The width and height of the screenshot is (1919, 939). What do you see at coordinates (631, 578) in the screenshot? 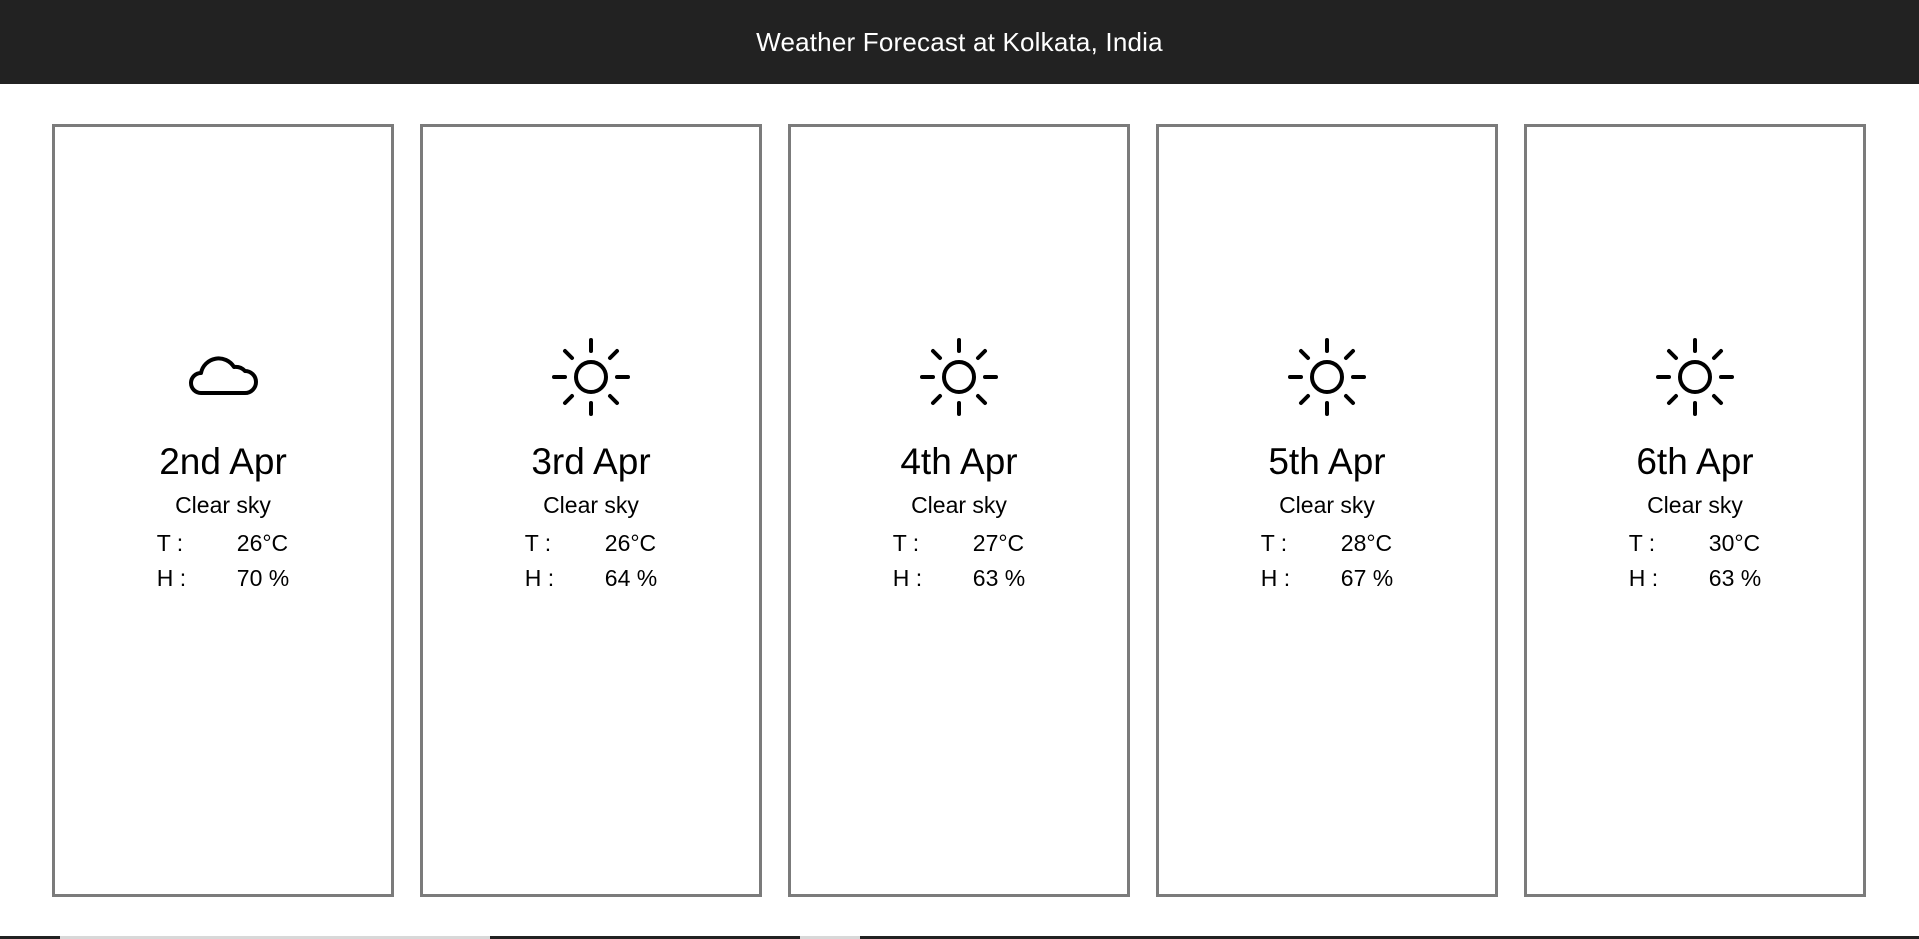
I see `humidity-value: 64 %` at bounding box center [631, 578].